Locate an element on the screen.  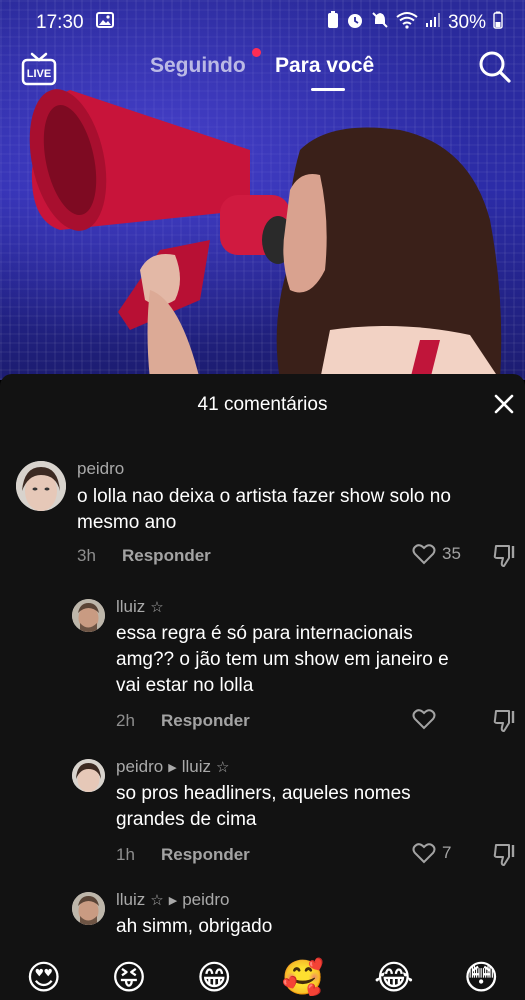
comment-text: ah simm, obrigado is located at coordinates (194, 927).